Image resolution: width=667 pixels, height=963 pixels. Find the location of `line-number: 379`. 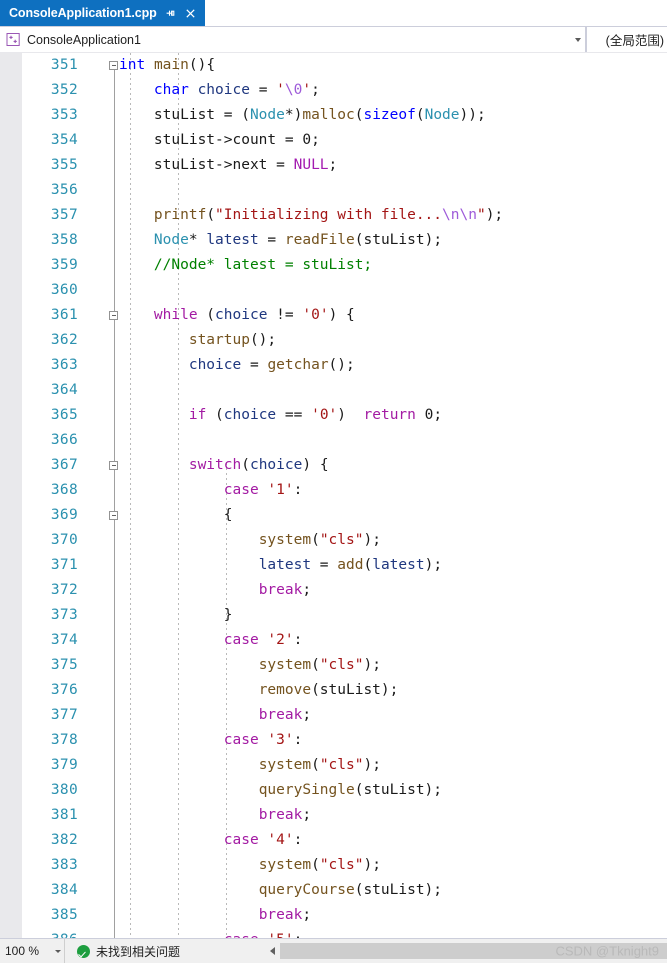

line-number: 379 is located at coordinates (64, 765).